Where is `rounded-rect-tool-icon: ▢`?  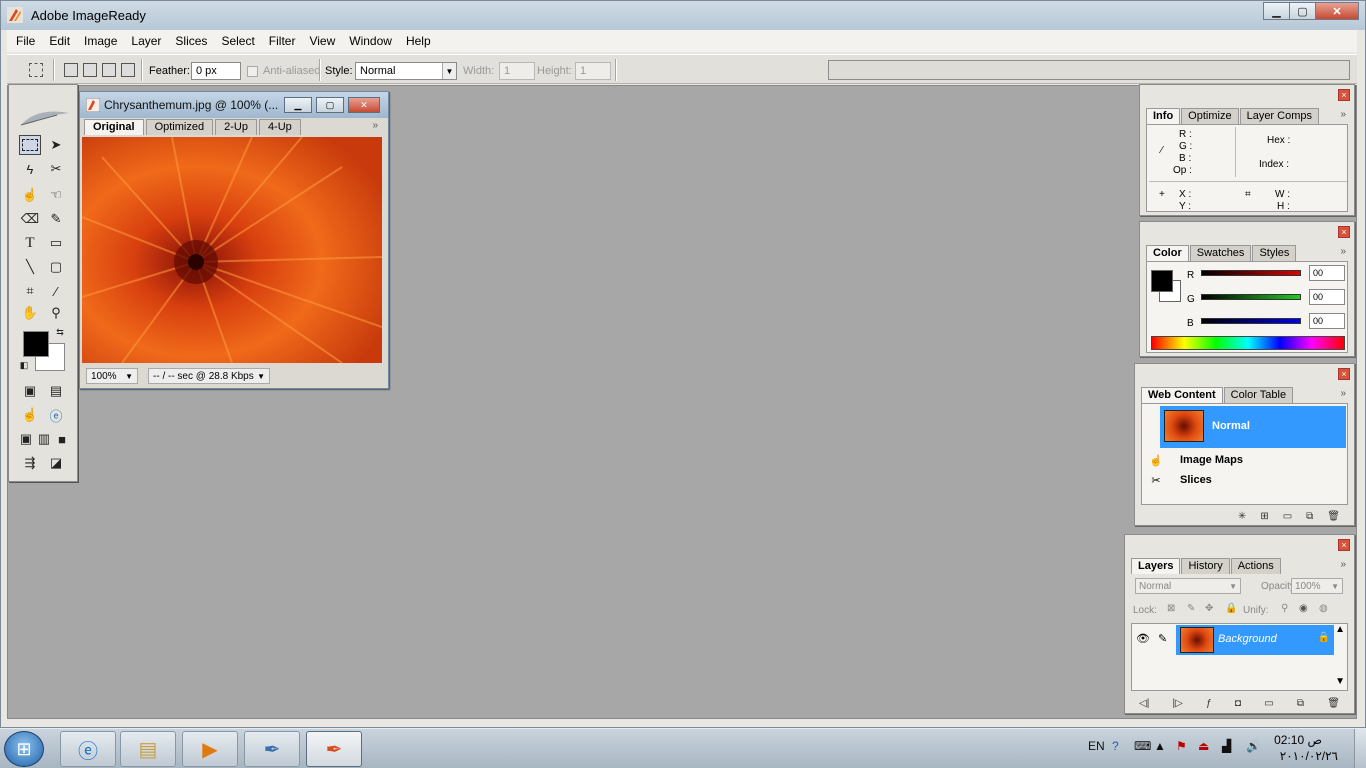
rounded-rect-tool-icon: ▢ is located at coordinates (56, 267).